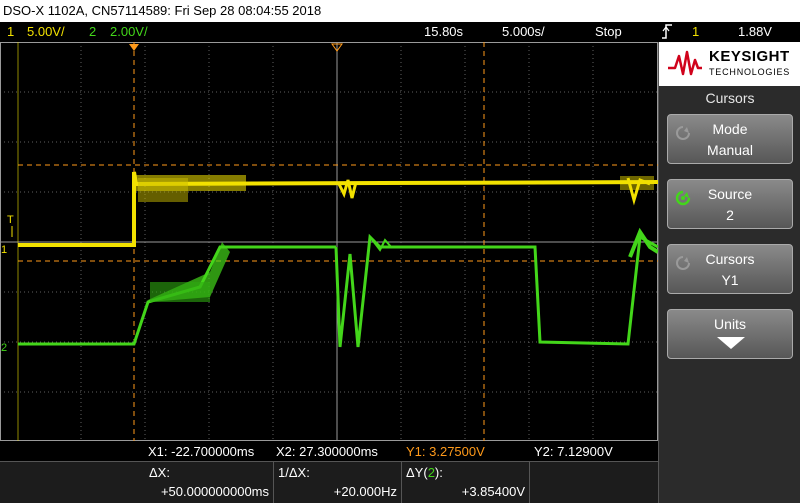 The image size is (800, 503). I want to click on x2-readout: X2: 27.300000ms, so click(327, 451).